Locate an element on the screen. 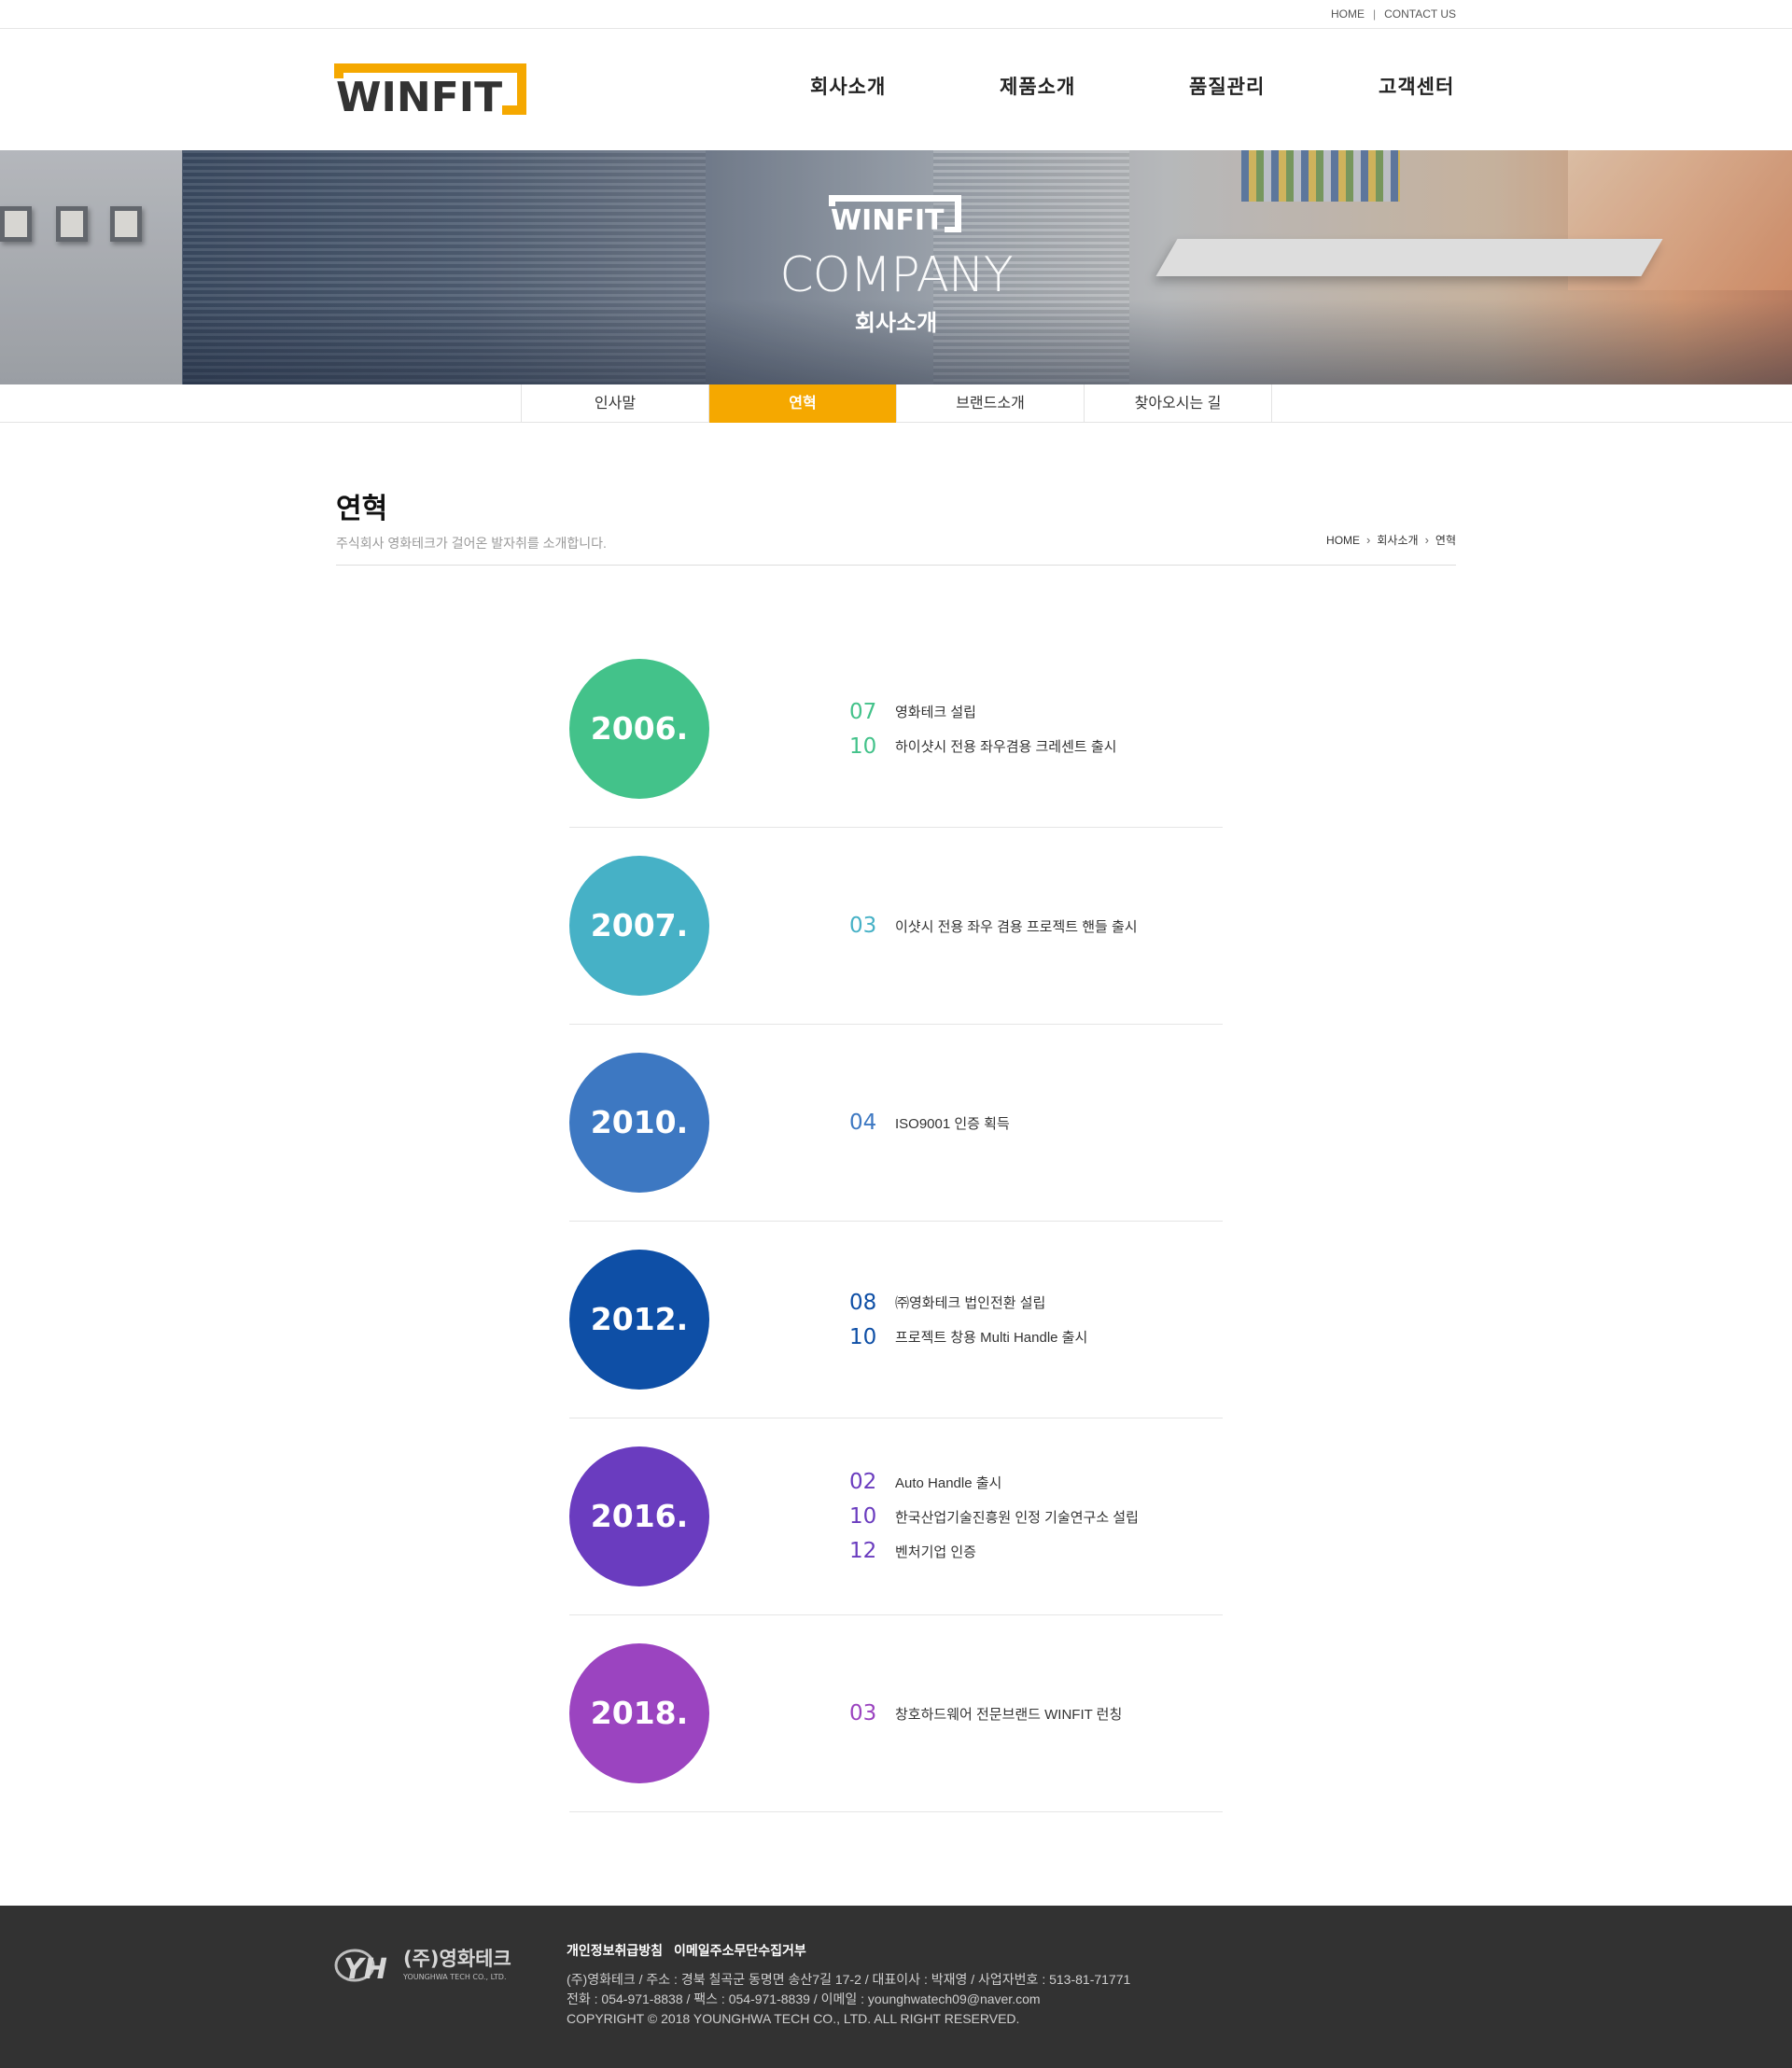 This screenshot has height=2068, width=1792. year-badge: 2018. is located at coordinates (639, 1713).